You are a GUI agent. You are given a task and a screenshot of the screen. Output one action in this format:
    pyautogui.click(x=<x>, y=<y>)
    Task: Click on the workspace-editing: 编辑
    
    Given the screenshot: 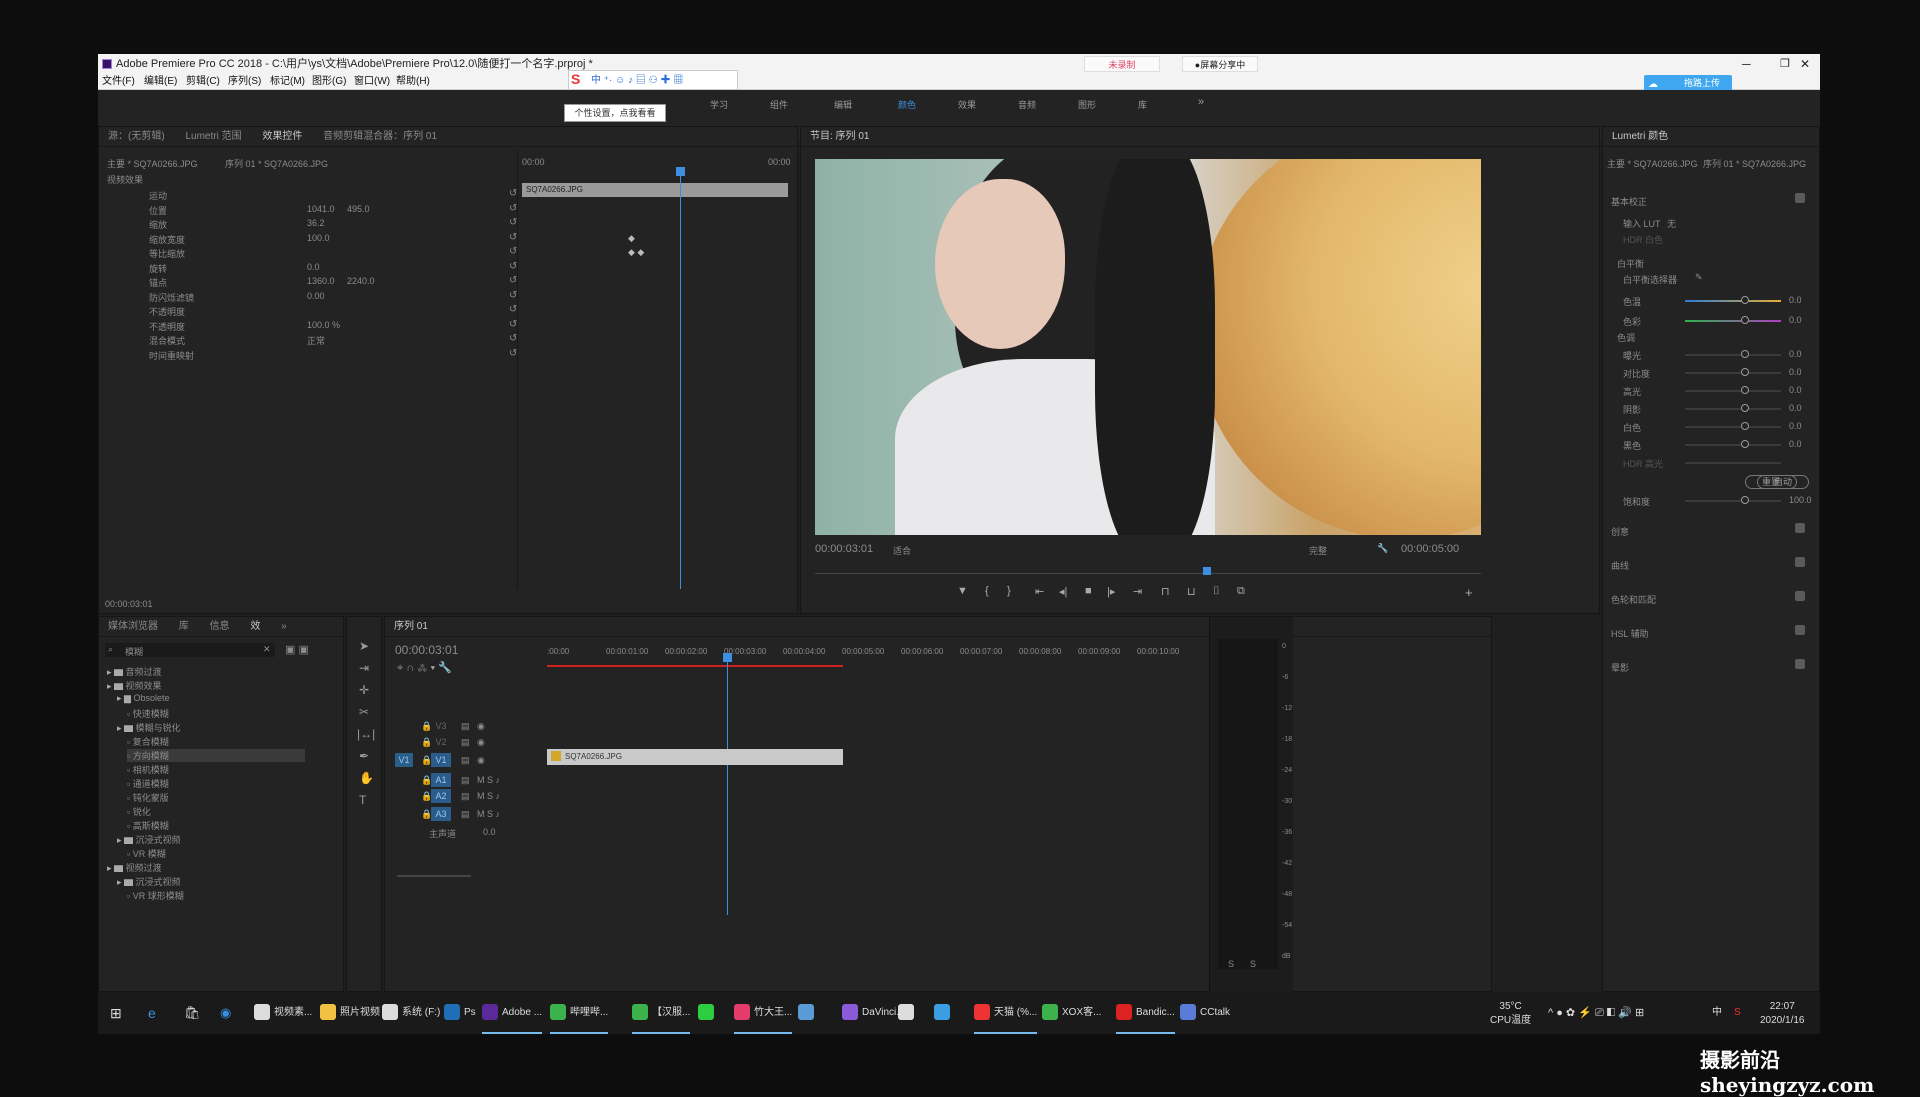 What is the action you would take?
    pyautogui.click(x=843, y=104)
    